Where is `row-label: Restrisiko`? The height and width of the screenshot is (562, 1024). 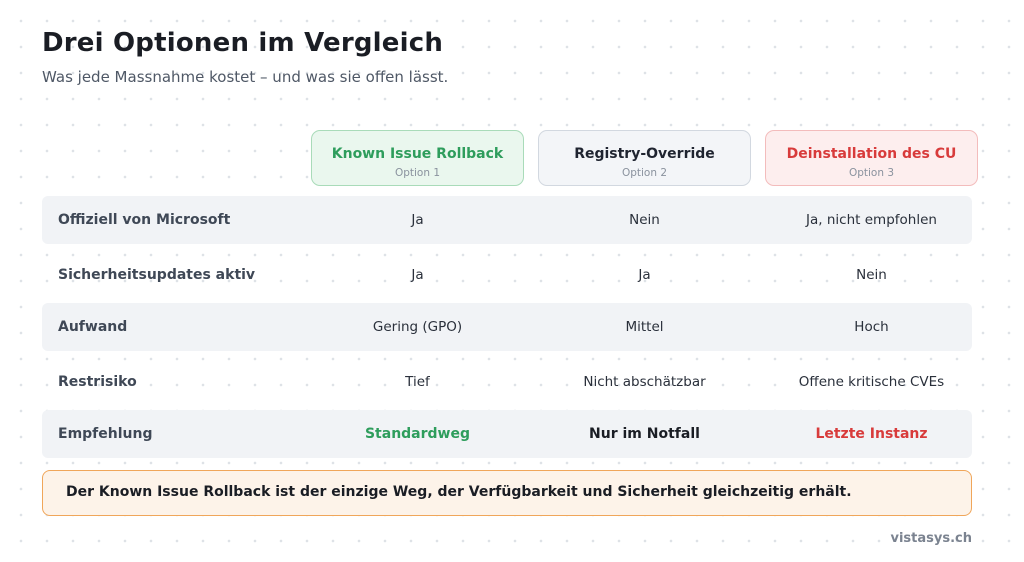 row-label: Restrisiko is located at coordinates (97, 382).